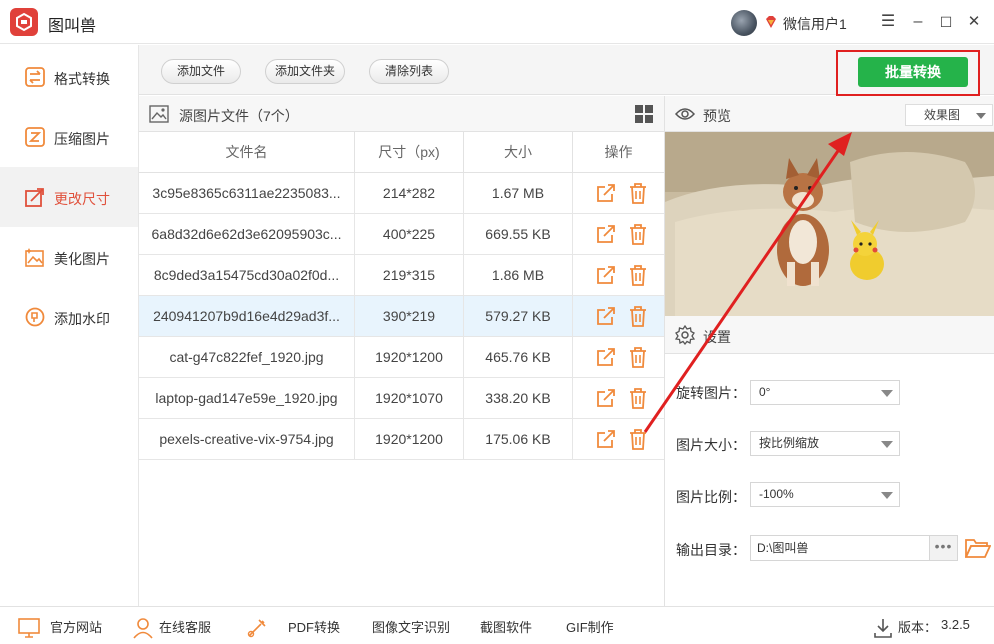 The width and height of the screenshot is (994, 644). I want to click on image-ratio-select: -100%, so click(825, 494).